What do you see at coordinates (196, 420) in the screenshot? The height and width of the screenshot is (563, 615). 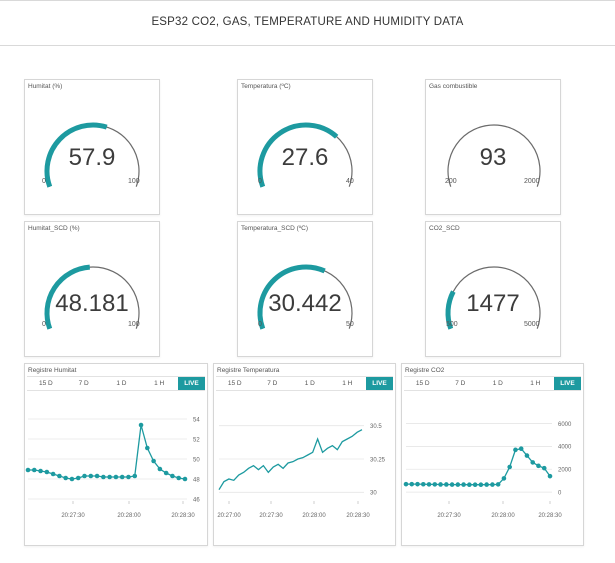 I see `y-tick-label: 54` at bounding box center [196, 420].